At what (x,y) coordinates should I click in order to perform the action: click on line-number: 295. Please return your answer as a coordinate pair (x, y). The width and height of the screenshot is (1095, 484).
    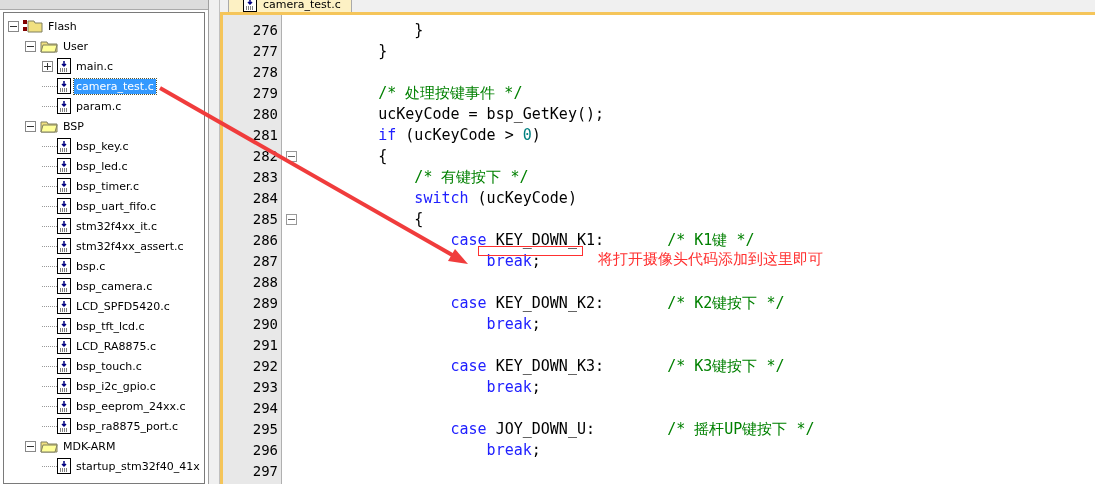
    Looking at the image, I should click on (265, 429).